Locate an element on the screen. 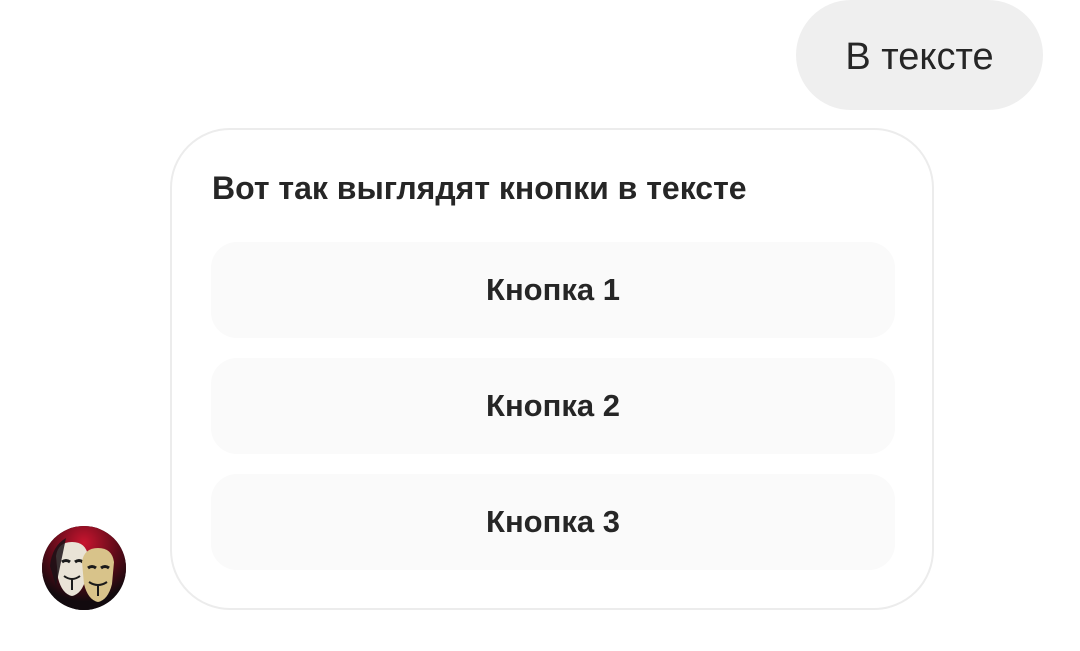 The height and width of the screenshot is (651, 1080). inline-button-1: Кнопка 1 is located at coordinates (553, 290).